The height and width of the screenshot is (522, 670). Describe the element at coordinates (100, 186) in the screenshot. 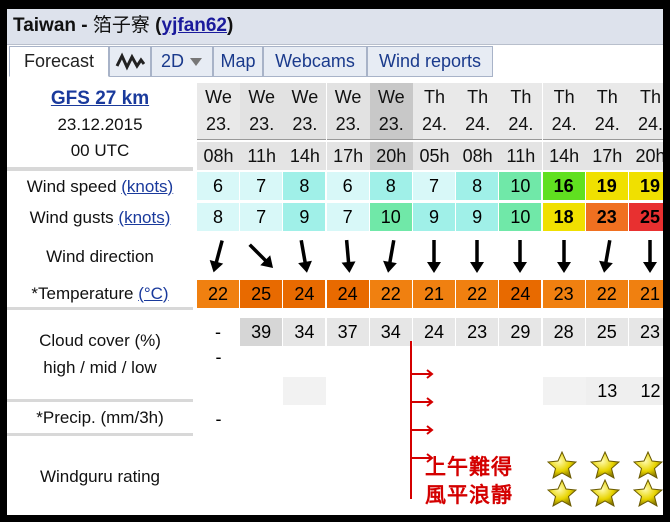

I see `wind-speed-label: Wind speed (knots)` at that location.